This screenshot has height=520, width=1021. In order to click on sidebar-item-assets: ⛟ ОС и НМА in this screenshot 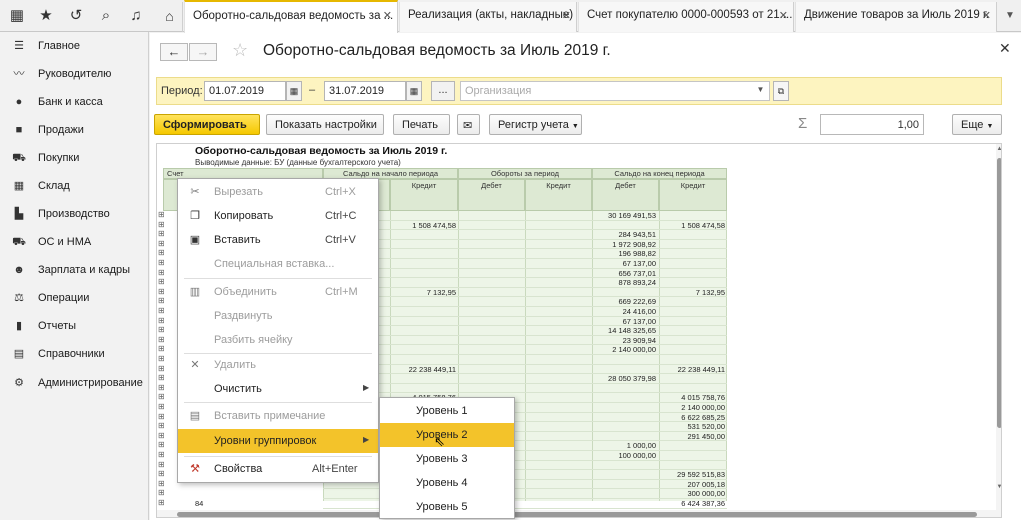, I will do `click(74, 242)`.